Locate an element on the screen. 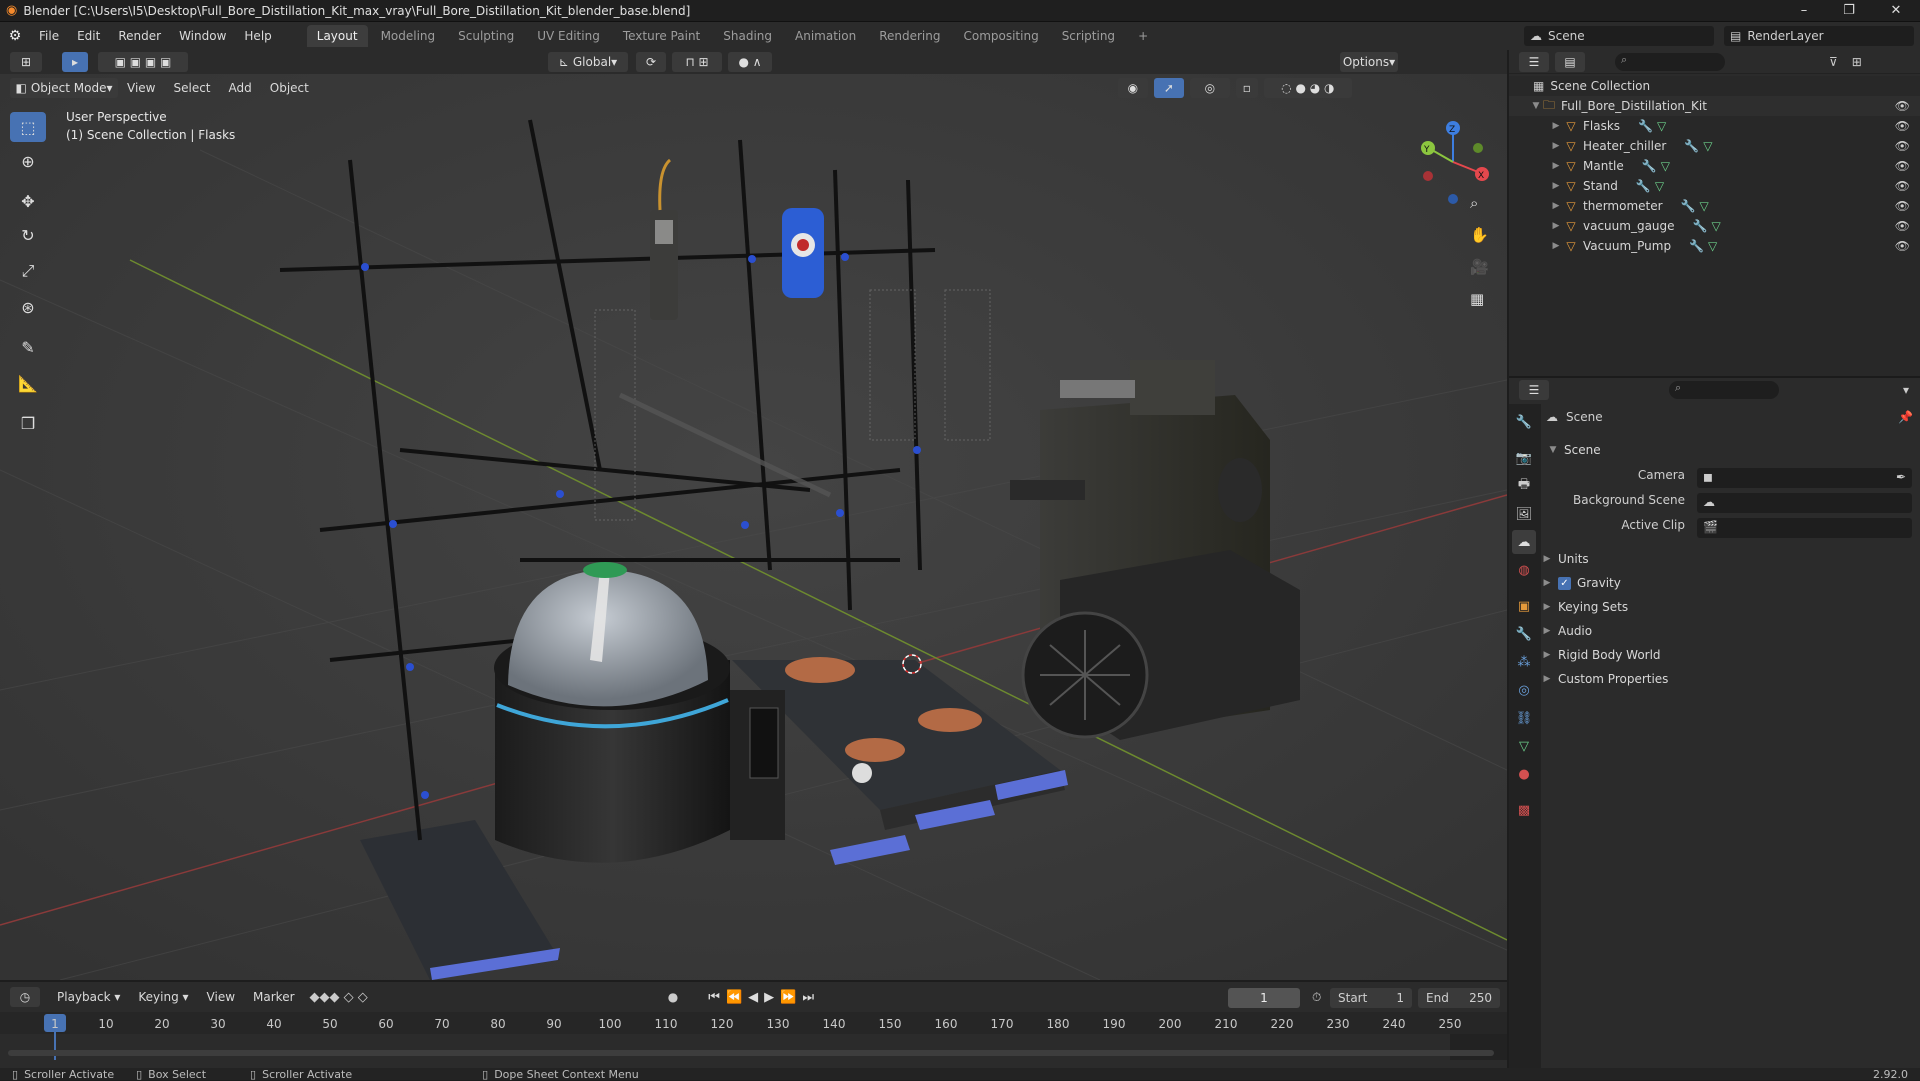  filter-icon: ⊽ is located at coordinates (1833, 62).